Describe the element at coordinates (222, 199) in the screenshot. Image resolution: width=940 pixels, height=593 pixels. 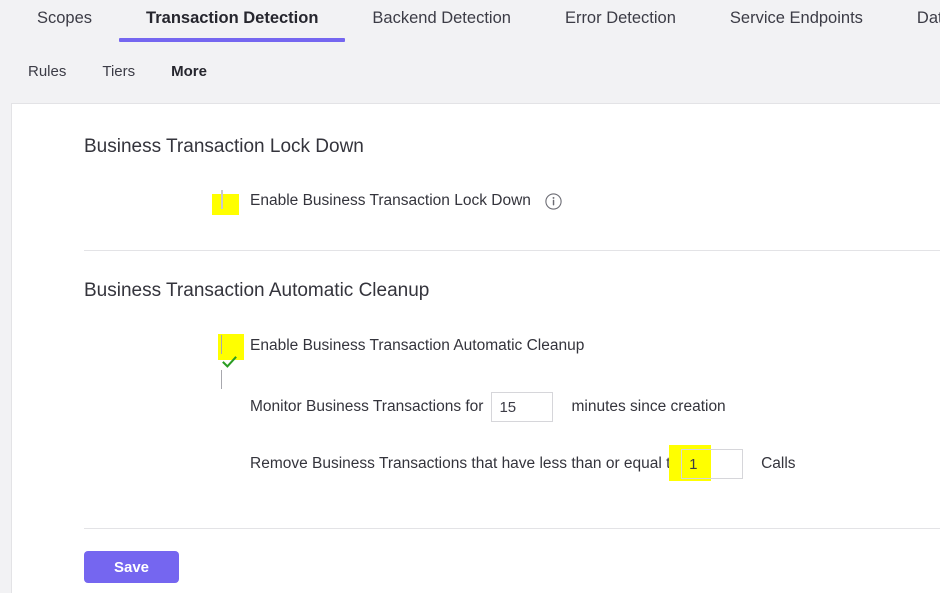
I see `enable-lock-down-checkbox` at that location.